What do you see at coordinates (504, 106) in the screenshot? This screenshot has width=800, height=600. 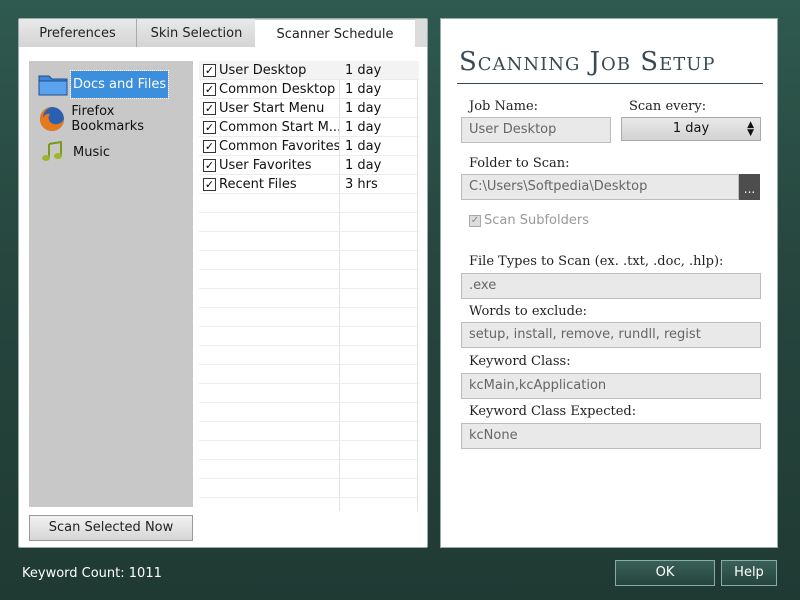 I see `job-name-label: Job Name:` at bounding box center [504, 106].